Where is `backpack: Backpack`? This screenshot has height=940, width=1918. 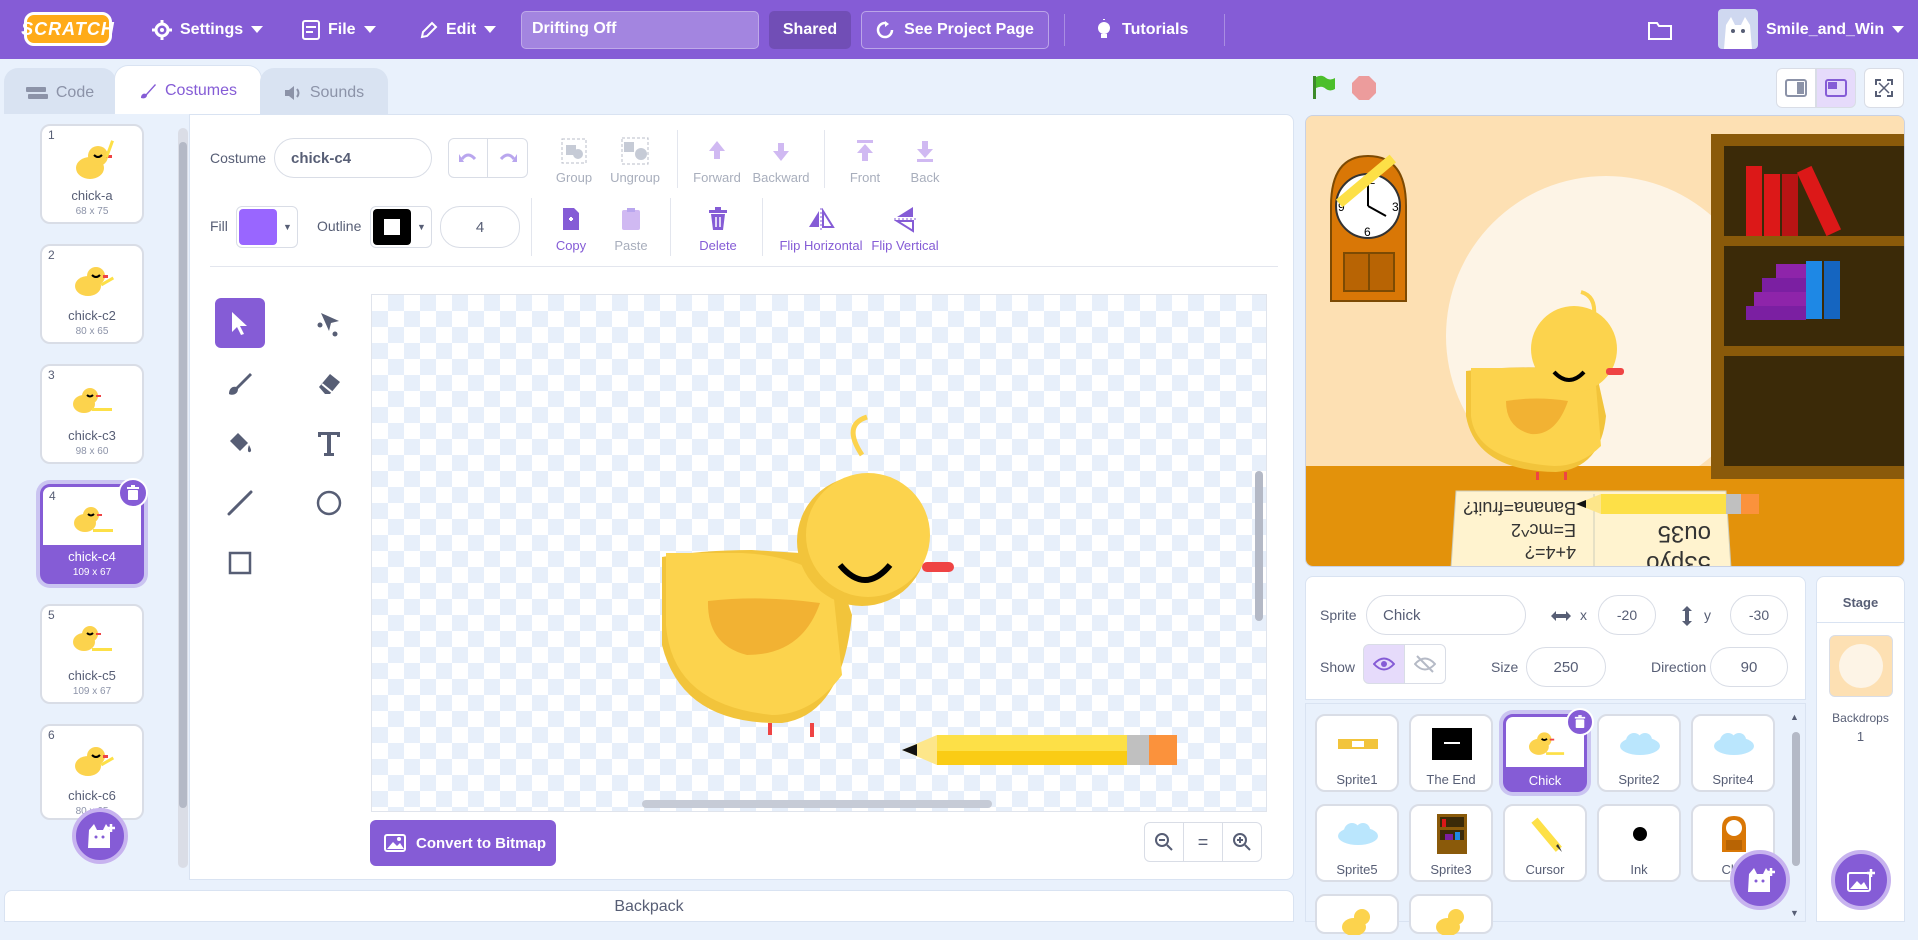 backpack: Backpack is located at coordinates (649, 906).